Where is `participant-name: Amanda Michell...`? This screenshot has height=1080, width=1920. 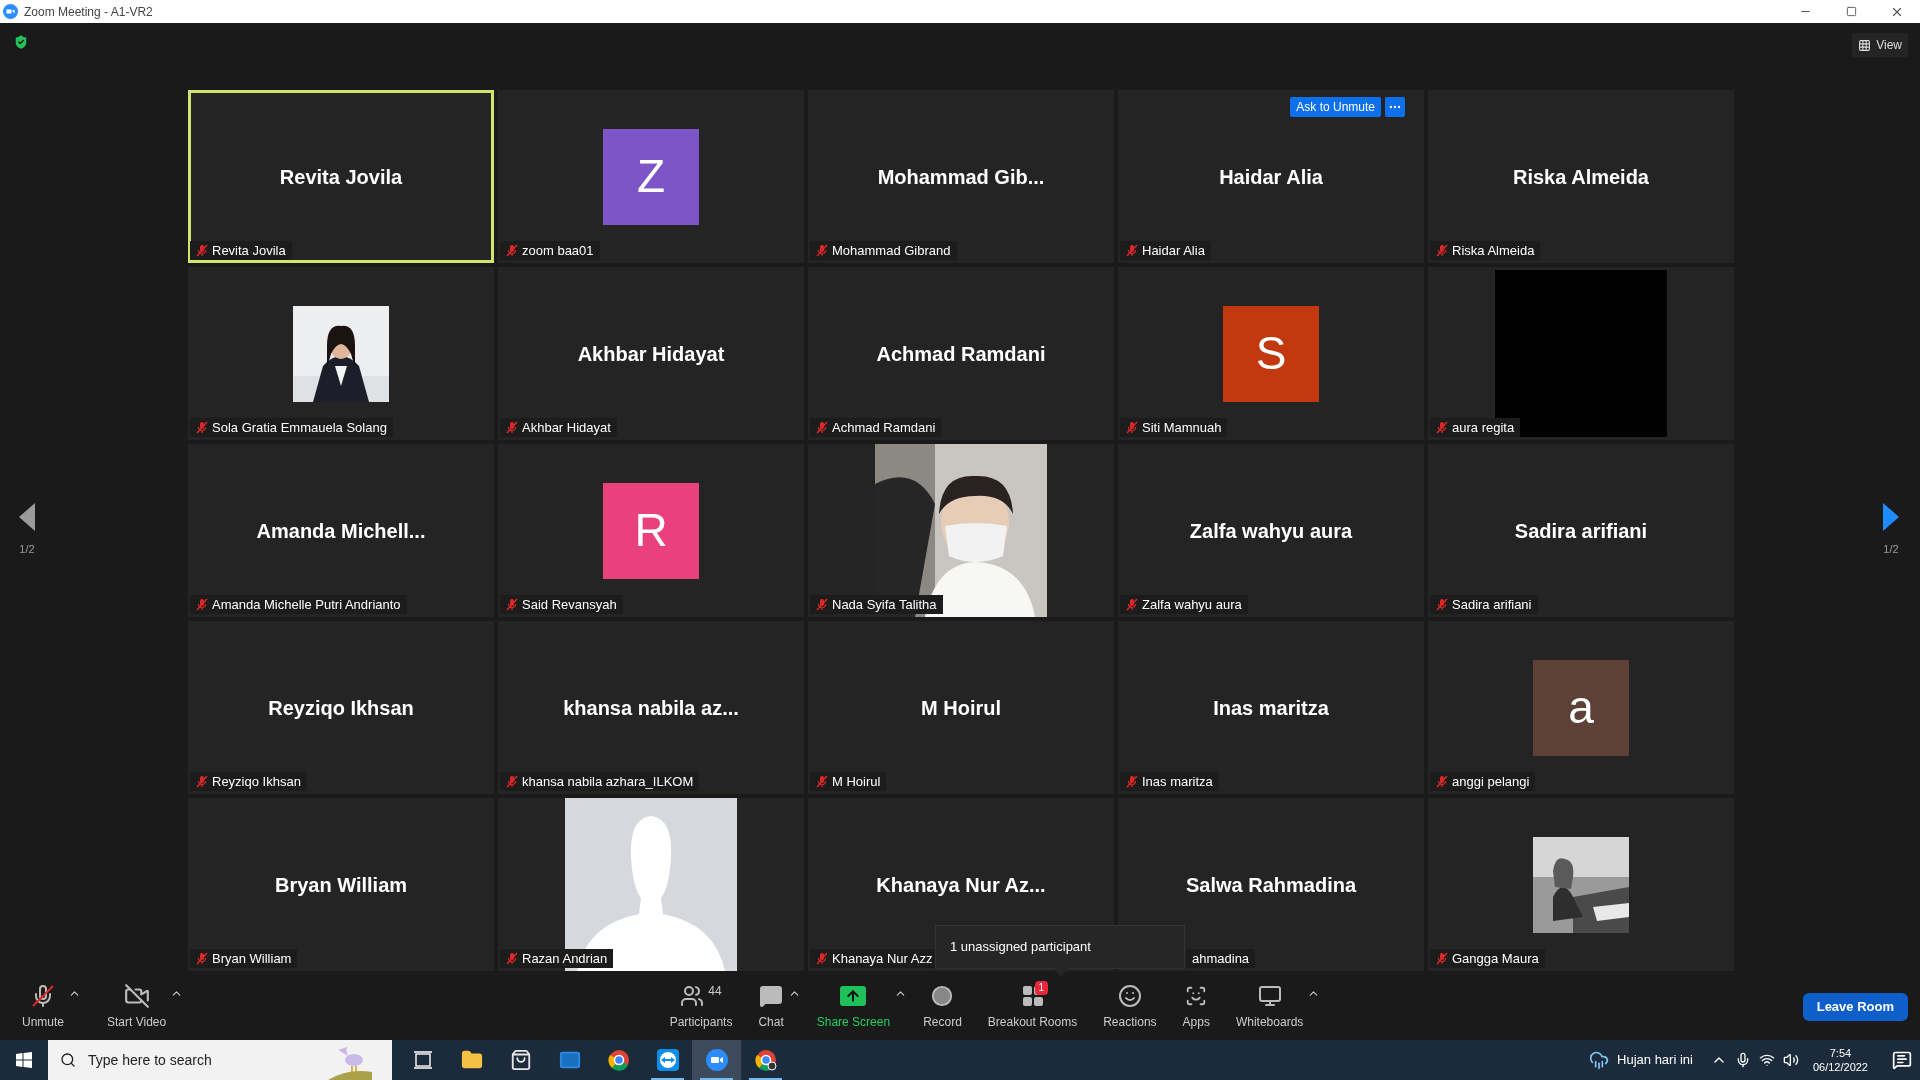 participant-name: Amanda Michell... is located at coordinates (341, 531).